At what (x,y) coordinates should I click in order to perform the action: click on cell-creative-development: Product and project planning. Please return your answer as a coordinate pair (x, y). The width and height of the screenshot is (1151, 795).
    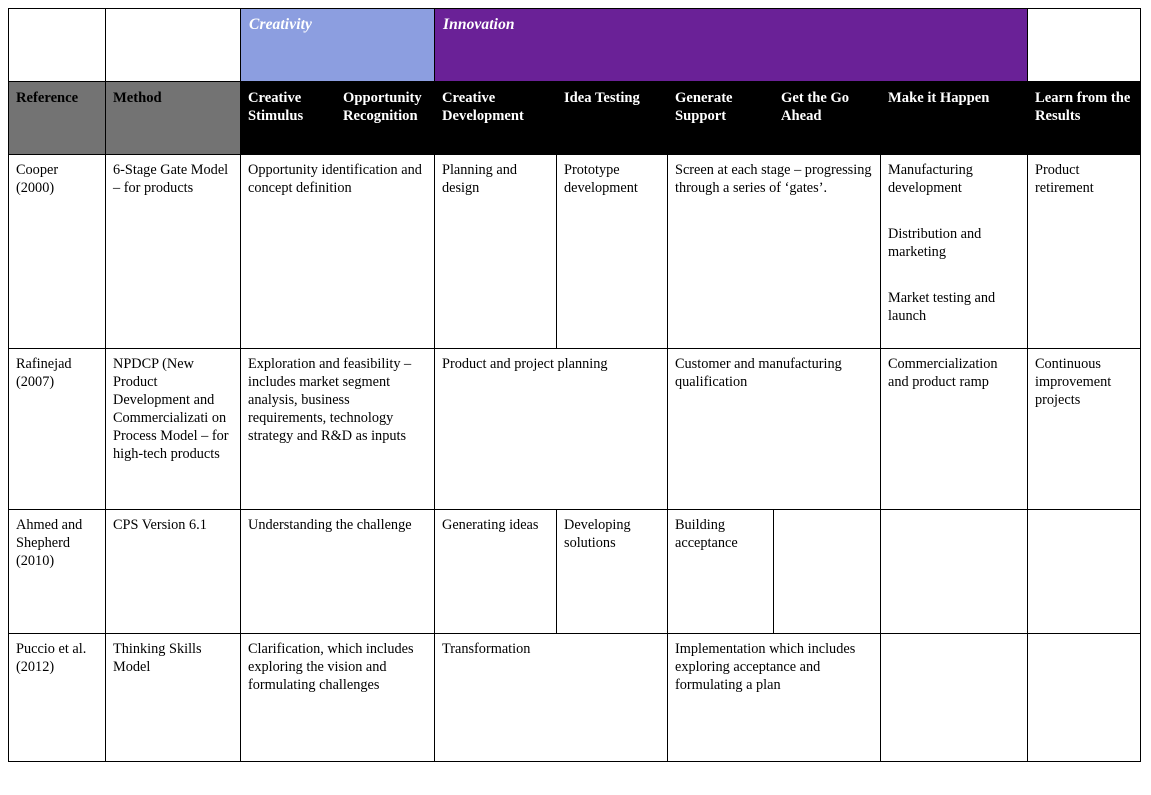
    Looking at the image, I should click on (551, 429).